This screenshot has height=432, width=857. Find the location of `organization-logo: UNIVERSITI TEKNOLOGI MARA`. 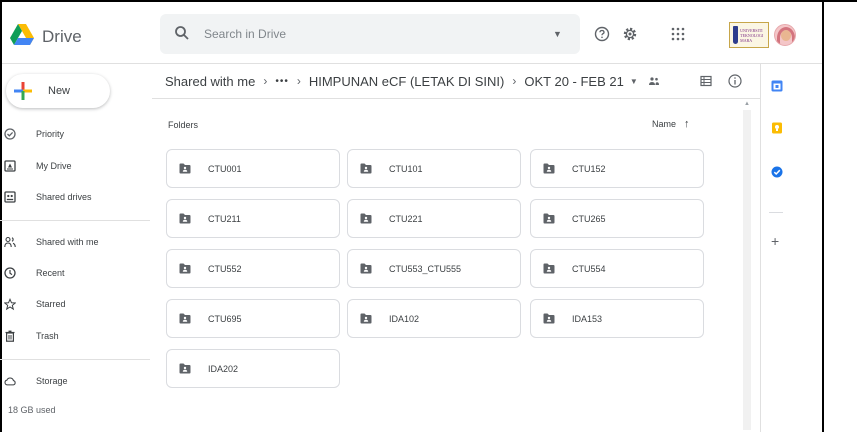

organization-logo: UNIVERSITI TEKNOLOGI MARA is located at coordinates (749, 35).